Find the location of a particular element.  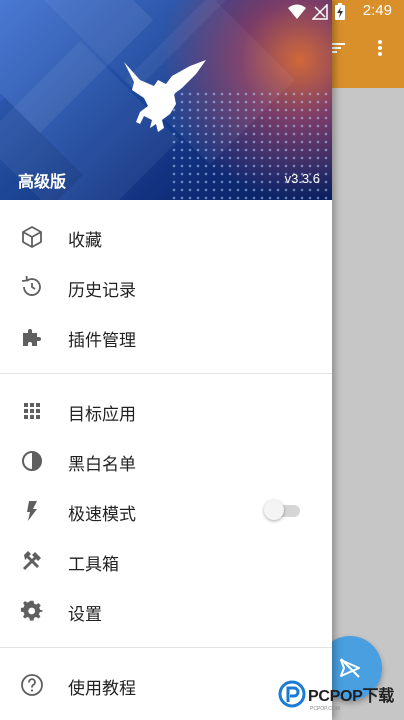

history-icon is located at coordinates (32, 287).